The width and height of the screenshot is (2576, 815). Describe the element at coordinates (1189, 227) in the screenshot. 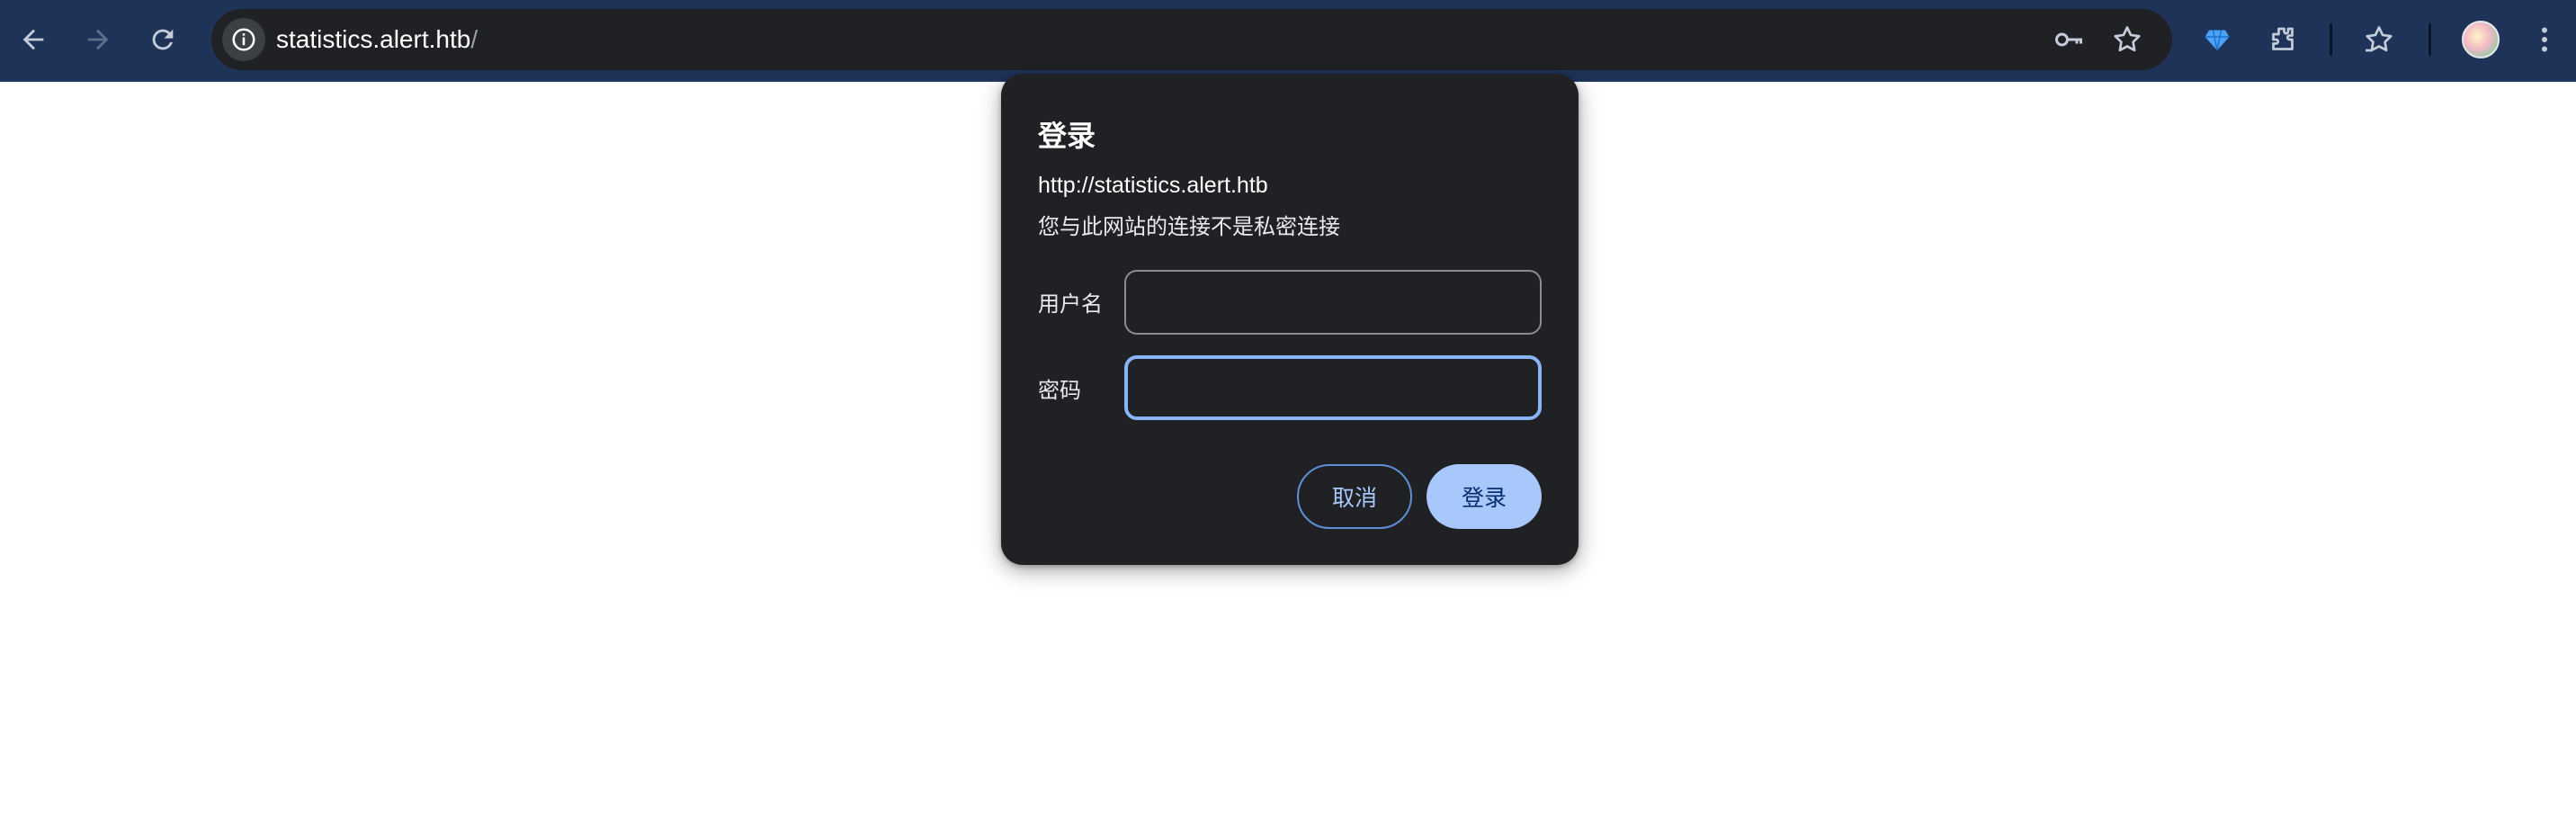

I see `dialog-warning: 您与此网站的连接不是私密连接` at that location.